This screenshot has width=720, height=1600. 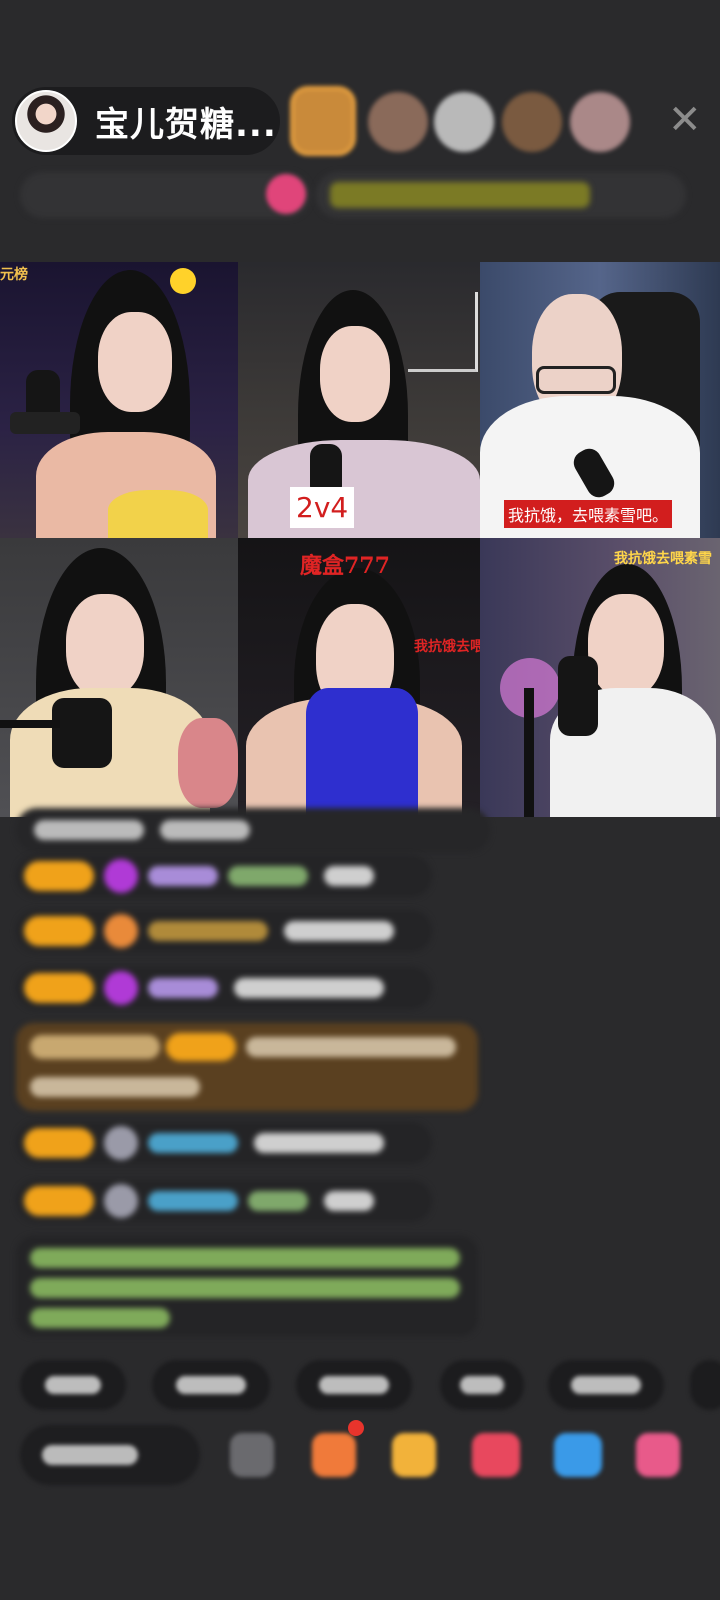 I want to click on video-cell: 元榜, so click(x=119, y=400).